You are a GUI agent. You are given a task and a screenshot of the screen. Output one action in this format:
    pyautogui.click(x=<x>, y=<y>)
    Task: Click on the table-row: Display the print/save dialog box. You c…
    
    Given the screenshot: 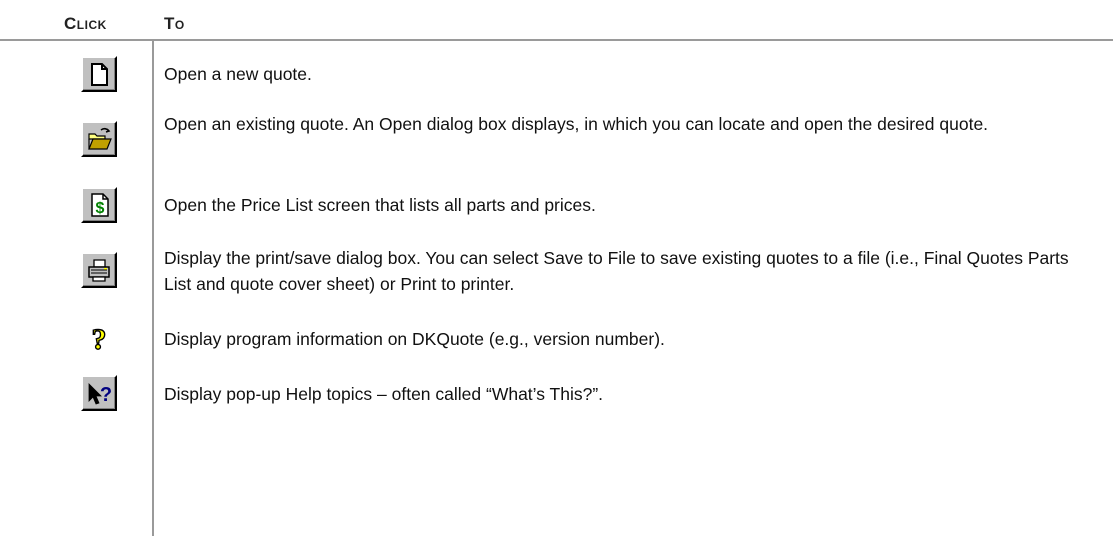 What is the action you would take?
    pyautogui.click(x=556, y=273)
    